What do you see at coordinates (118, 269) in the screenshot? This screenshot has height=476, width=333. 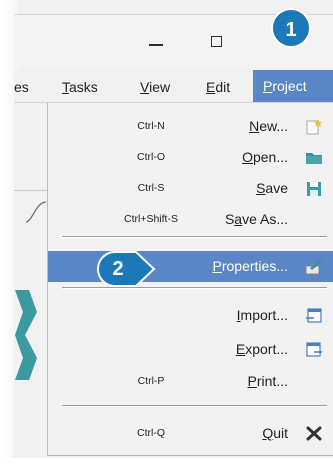 I see `step-badge-2: 2` at bounding box center [118, 269].